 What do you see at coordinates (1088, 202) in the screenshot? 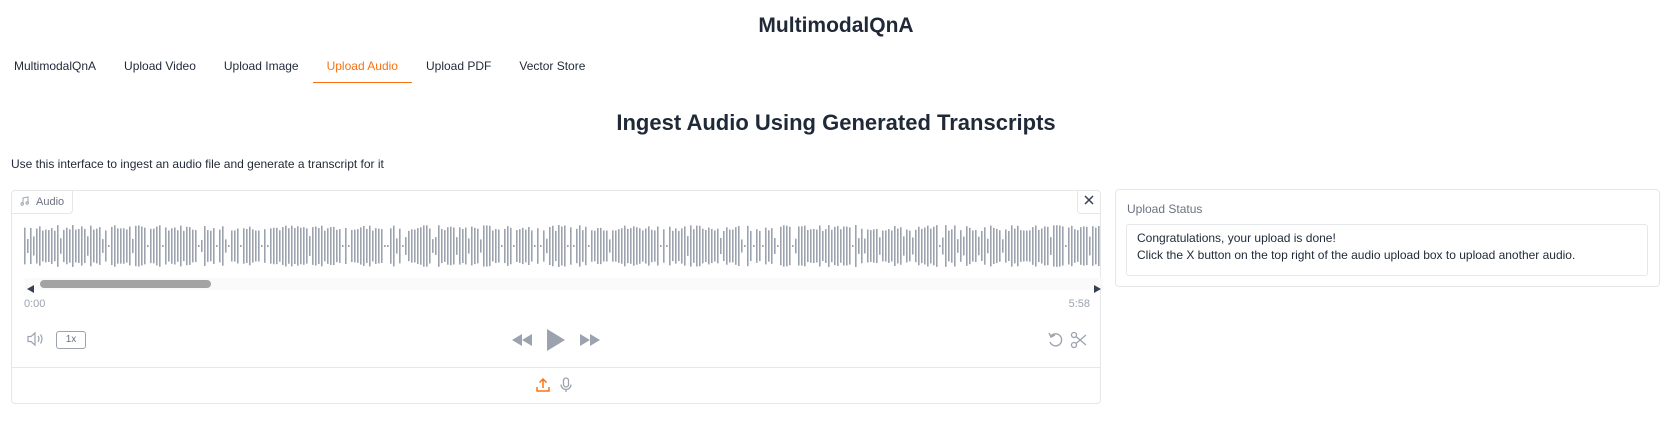
I see `clear-audio-button` at bounding box center [1088, 202].